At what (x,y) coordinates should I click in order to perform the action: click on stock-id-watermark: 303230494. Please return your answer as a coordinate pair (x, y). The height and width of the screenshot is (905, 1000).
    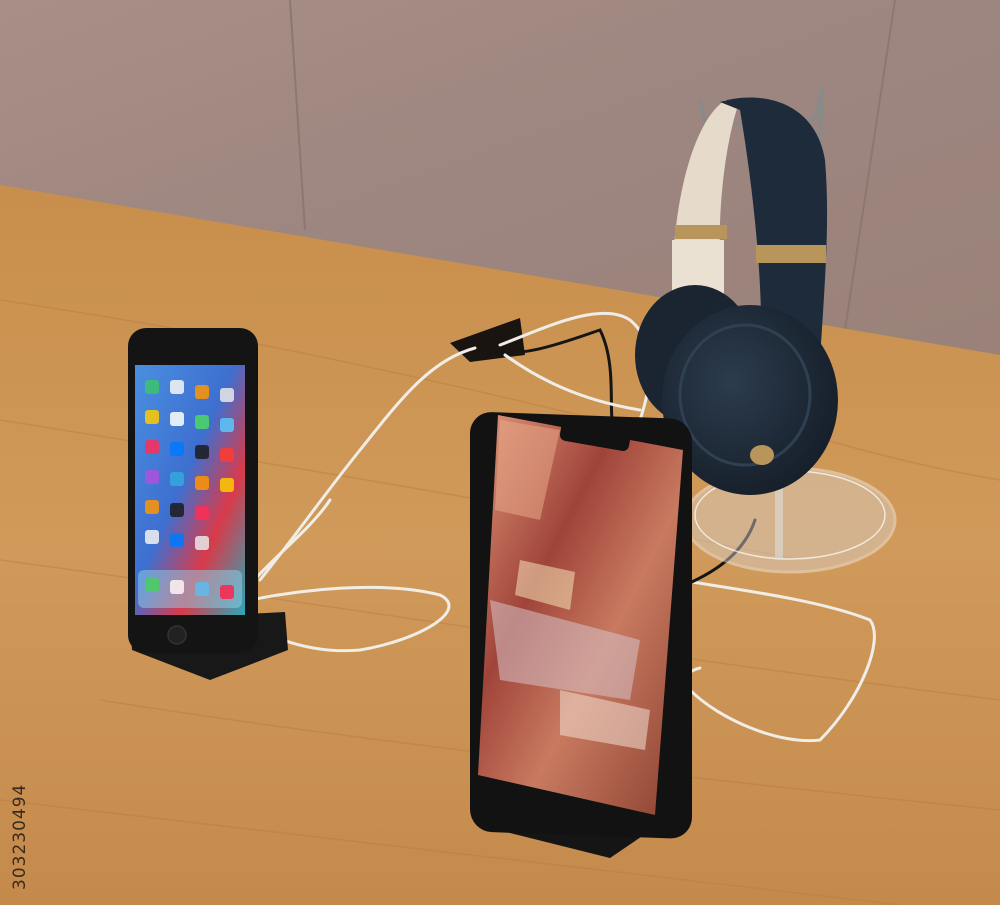
    Looking at the image, I should click on (20, 836).